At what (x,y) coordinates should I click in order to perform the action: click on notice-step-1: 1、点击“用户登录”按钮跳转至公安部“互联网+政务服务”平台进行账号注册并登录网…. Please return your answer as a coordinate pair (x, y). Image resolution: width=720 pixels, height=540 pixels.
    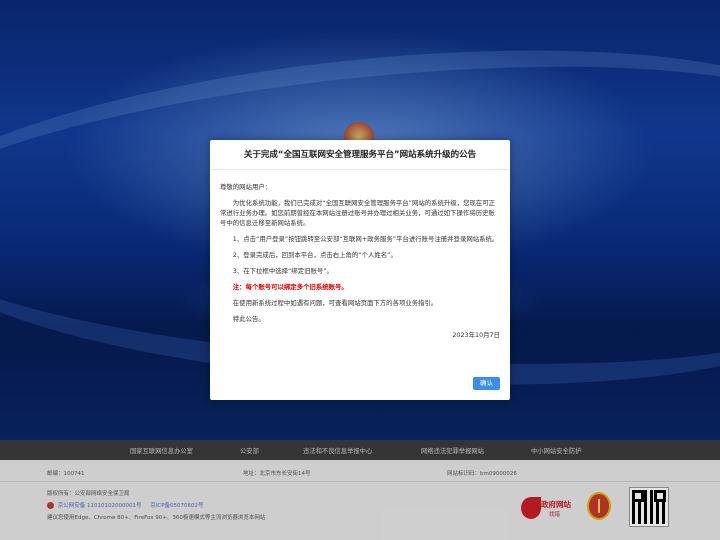
    Looking at the image, I should click on (365, 239).